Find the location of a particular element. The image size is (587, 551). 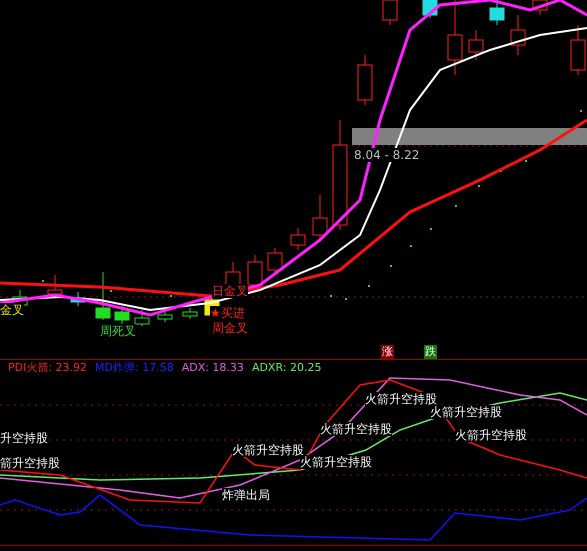

signal-label: 金叉 is located at coordinates (12, 310).